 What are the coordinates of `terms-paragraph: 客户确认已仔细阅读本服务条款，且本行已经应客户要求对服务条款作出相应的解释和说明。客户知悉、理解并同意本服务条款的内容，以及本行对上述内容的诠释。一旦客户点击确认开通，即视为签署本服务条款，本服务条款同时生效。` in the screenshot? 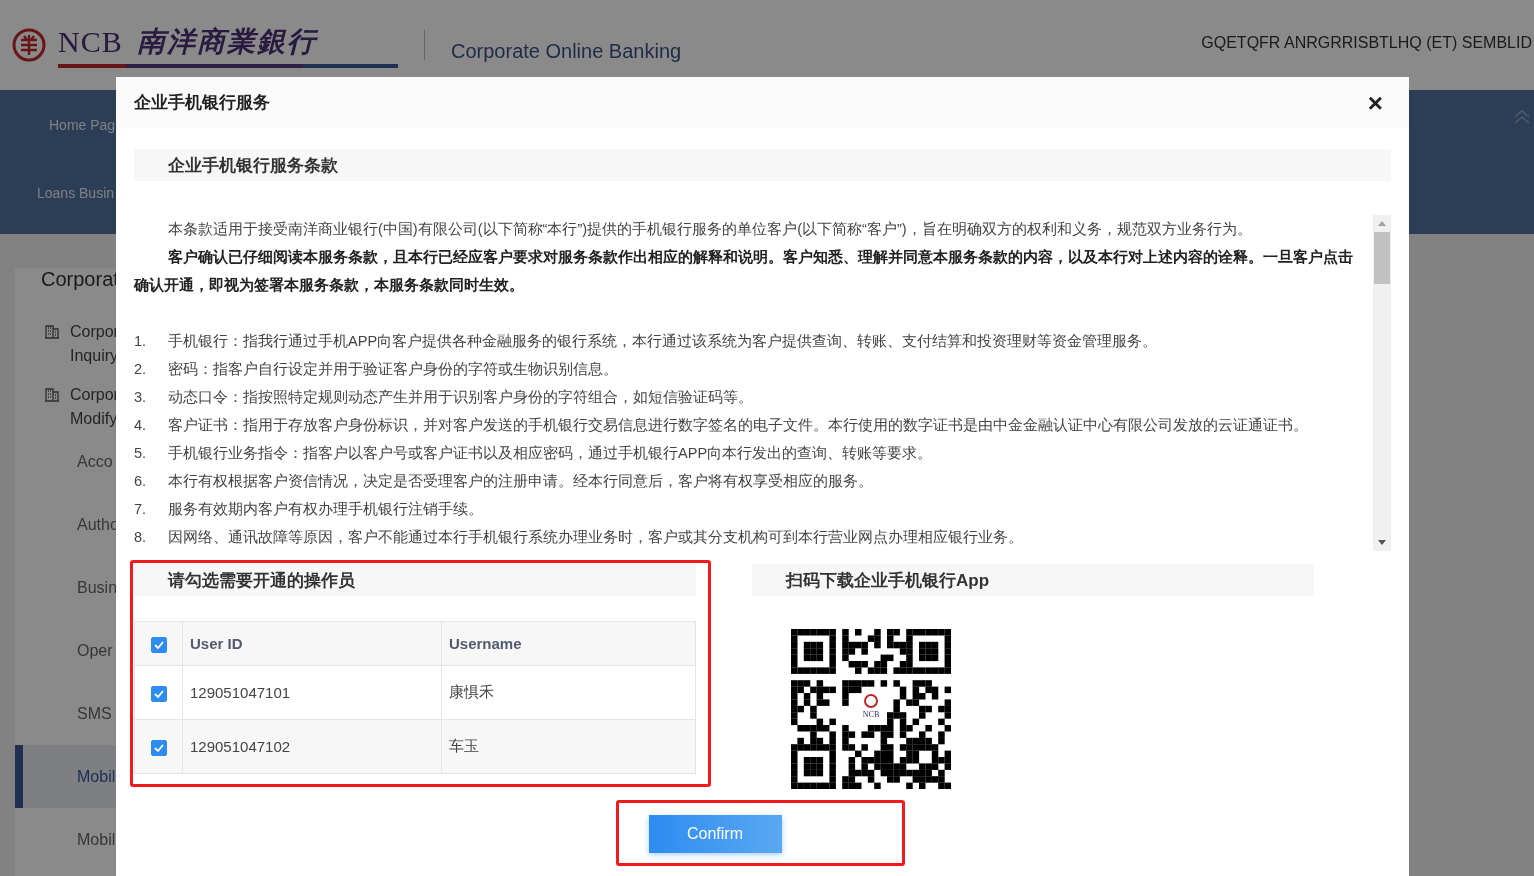 It's located at (744, 271).